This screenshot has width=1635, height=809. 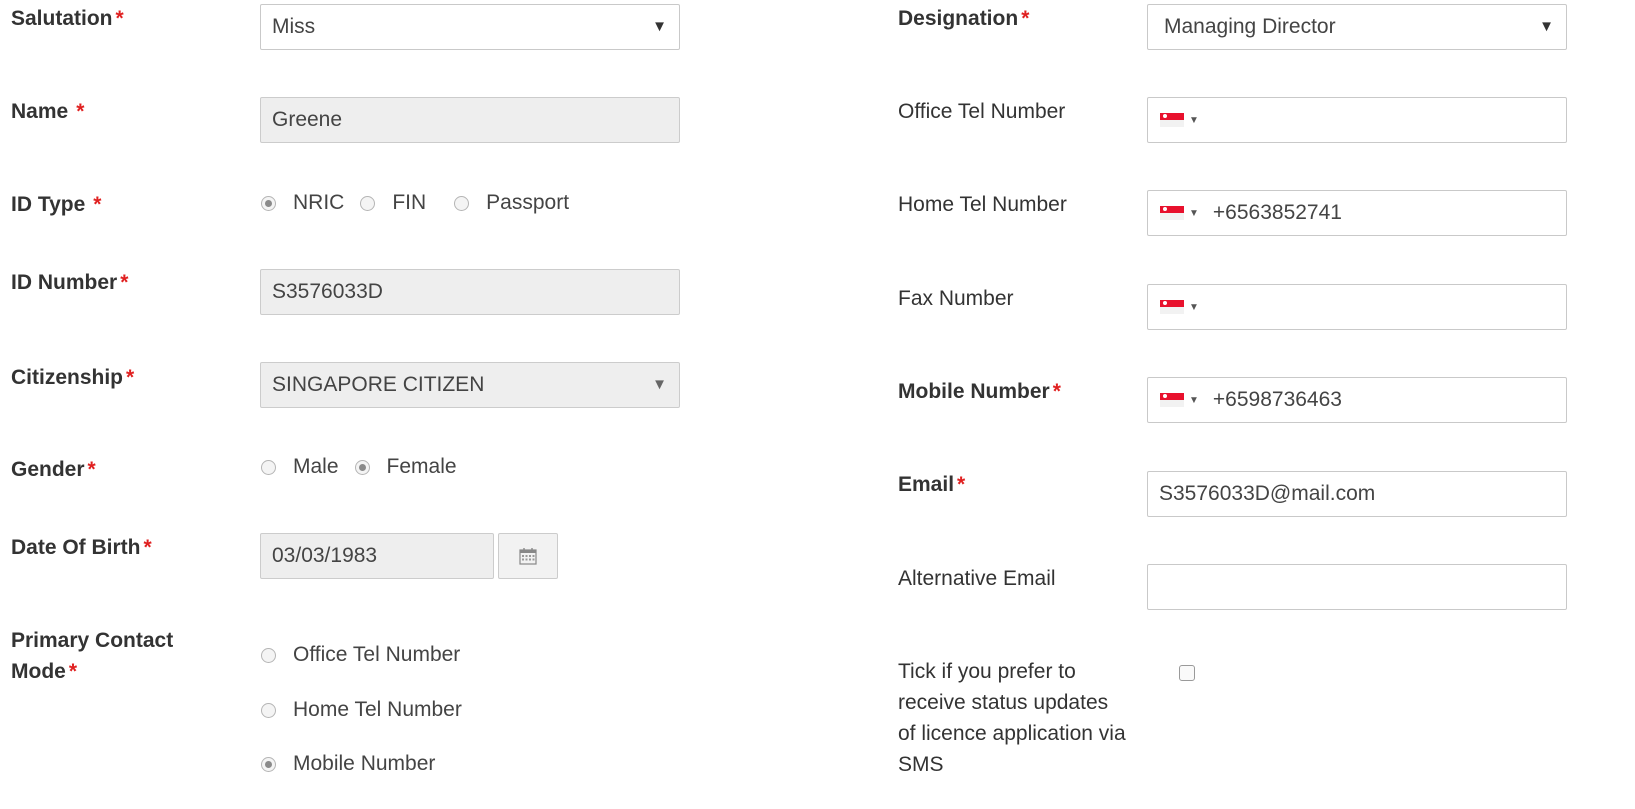 I want to click on id-number-label: ID Number *, so click(x=70, y=282).